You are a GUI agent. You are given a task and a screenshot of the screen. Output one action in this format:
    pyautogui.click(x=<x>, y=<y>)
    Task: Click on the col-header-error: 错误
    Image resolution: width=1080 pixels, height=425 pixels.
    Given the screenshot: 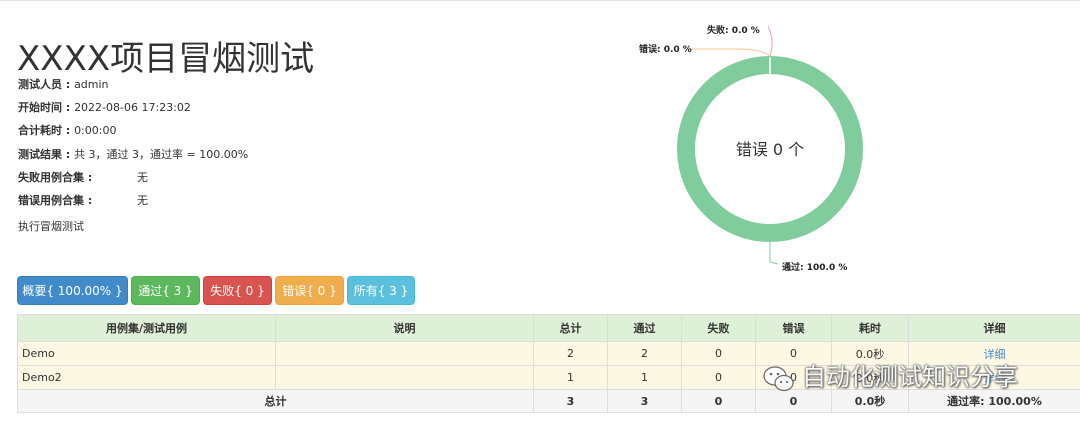 What is the action you would take?
    pyautogui.click(x=793, y=328)
    